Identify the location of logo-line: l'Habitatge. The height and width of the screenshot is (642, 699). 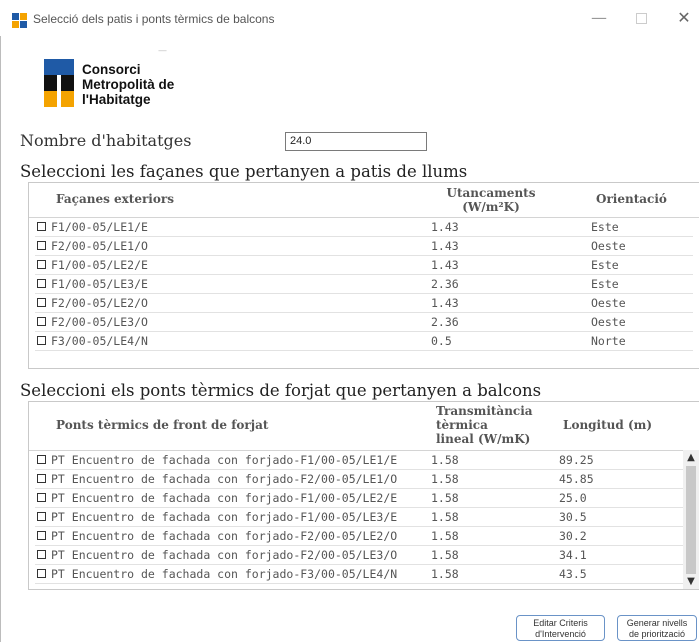
(116, 99).